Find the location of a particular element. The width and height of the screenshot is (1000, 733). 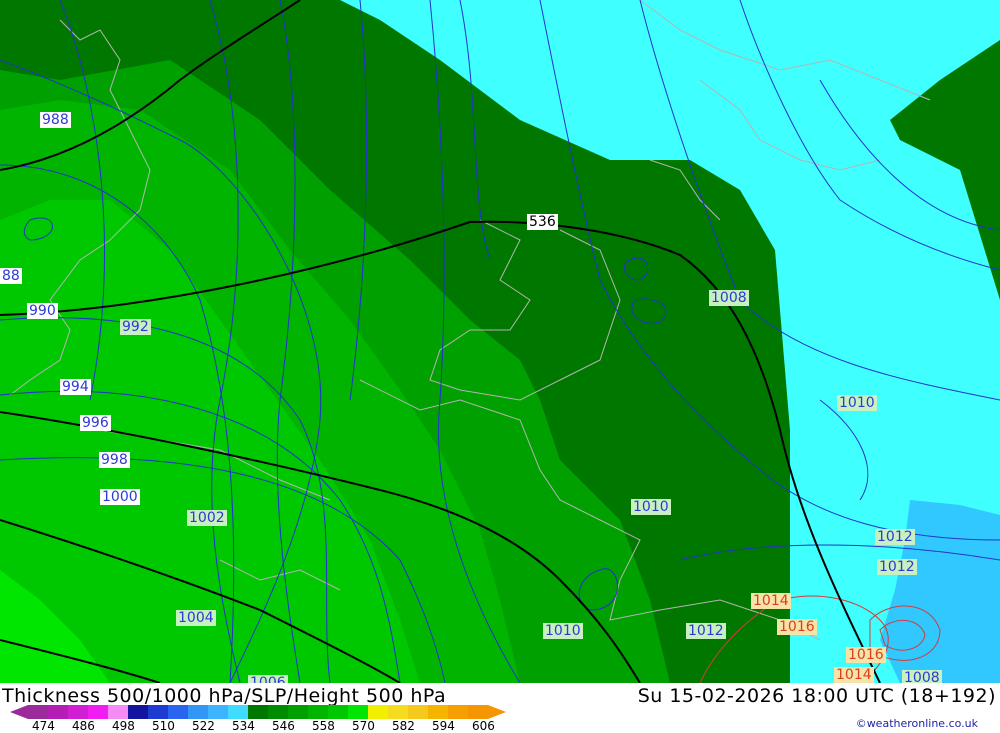

isobar-label: 992 is located at coordinates (135, 327).